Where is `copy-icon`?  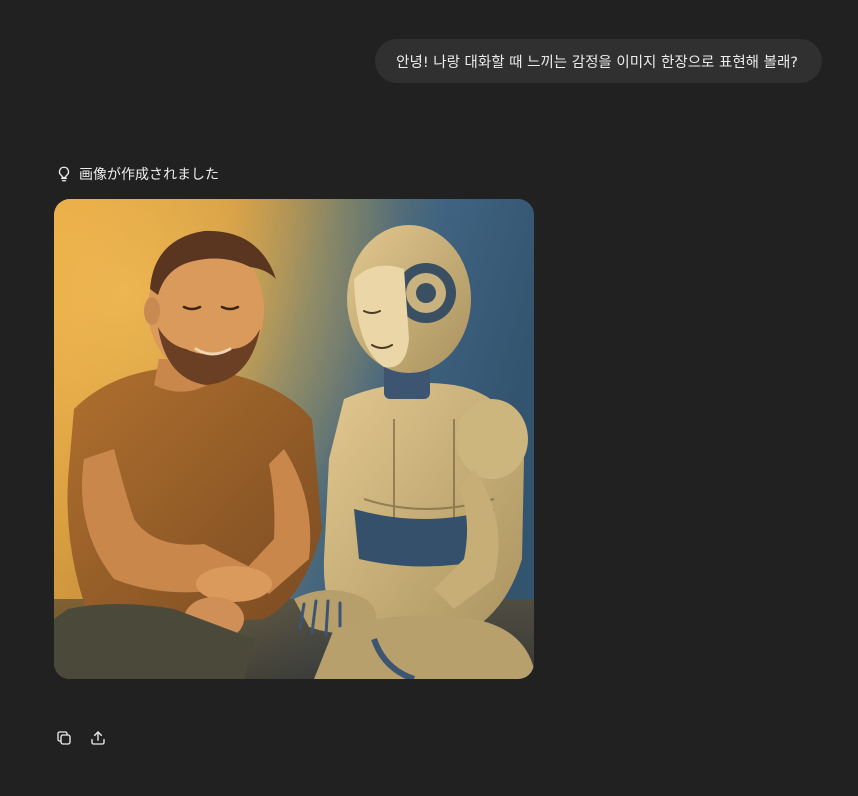
copy-icon is located at coordinates (64, 740).